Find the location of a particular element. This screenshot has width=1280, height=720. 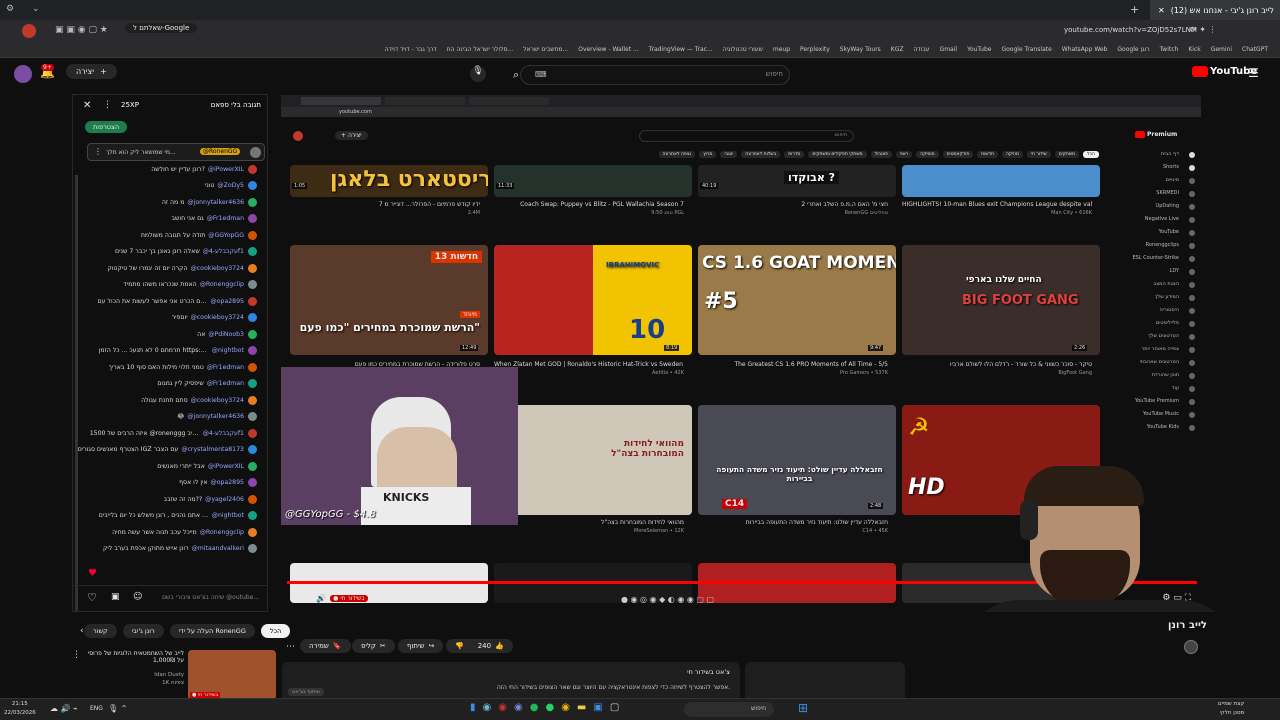

language-indicator: ENG is located at coordinates (96, 708).